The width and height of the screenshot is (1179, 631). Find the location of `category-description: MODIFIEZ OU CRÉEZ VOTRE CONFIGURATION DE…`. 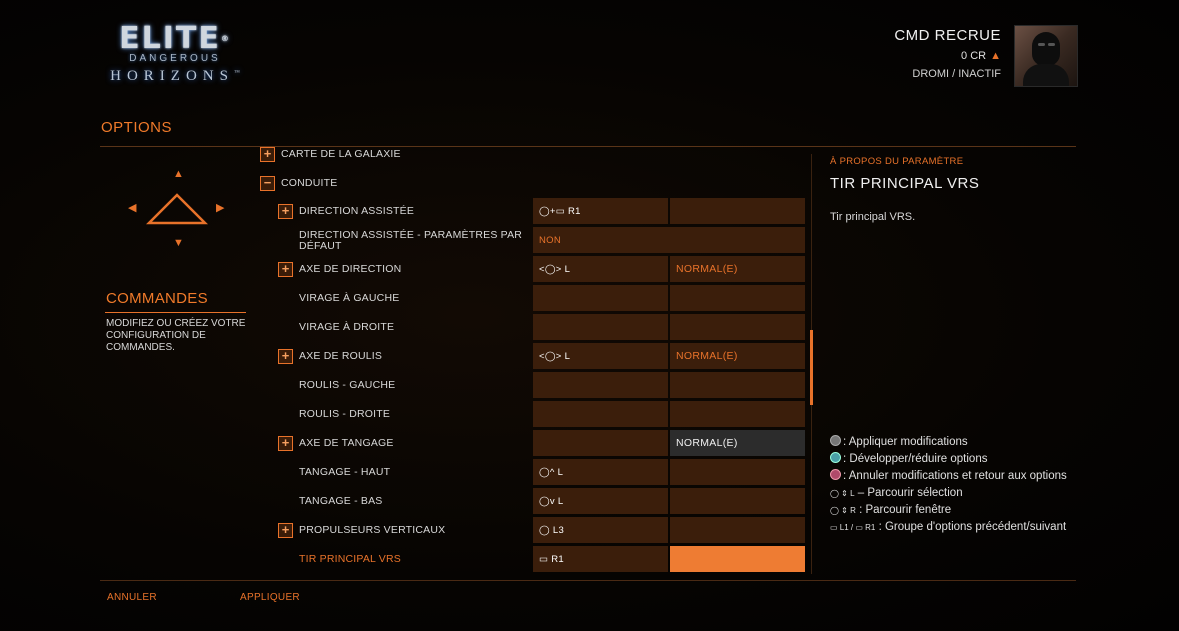

category-description: MODIFIEZ OU CRÉEZ VOTRE CONFIGURATION DE… is located at coordinates (176, 335).